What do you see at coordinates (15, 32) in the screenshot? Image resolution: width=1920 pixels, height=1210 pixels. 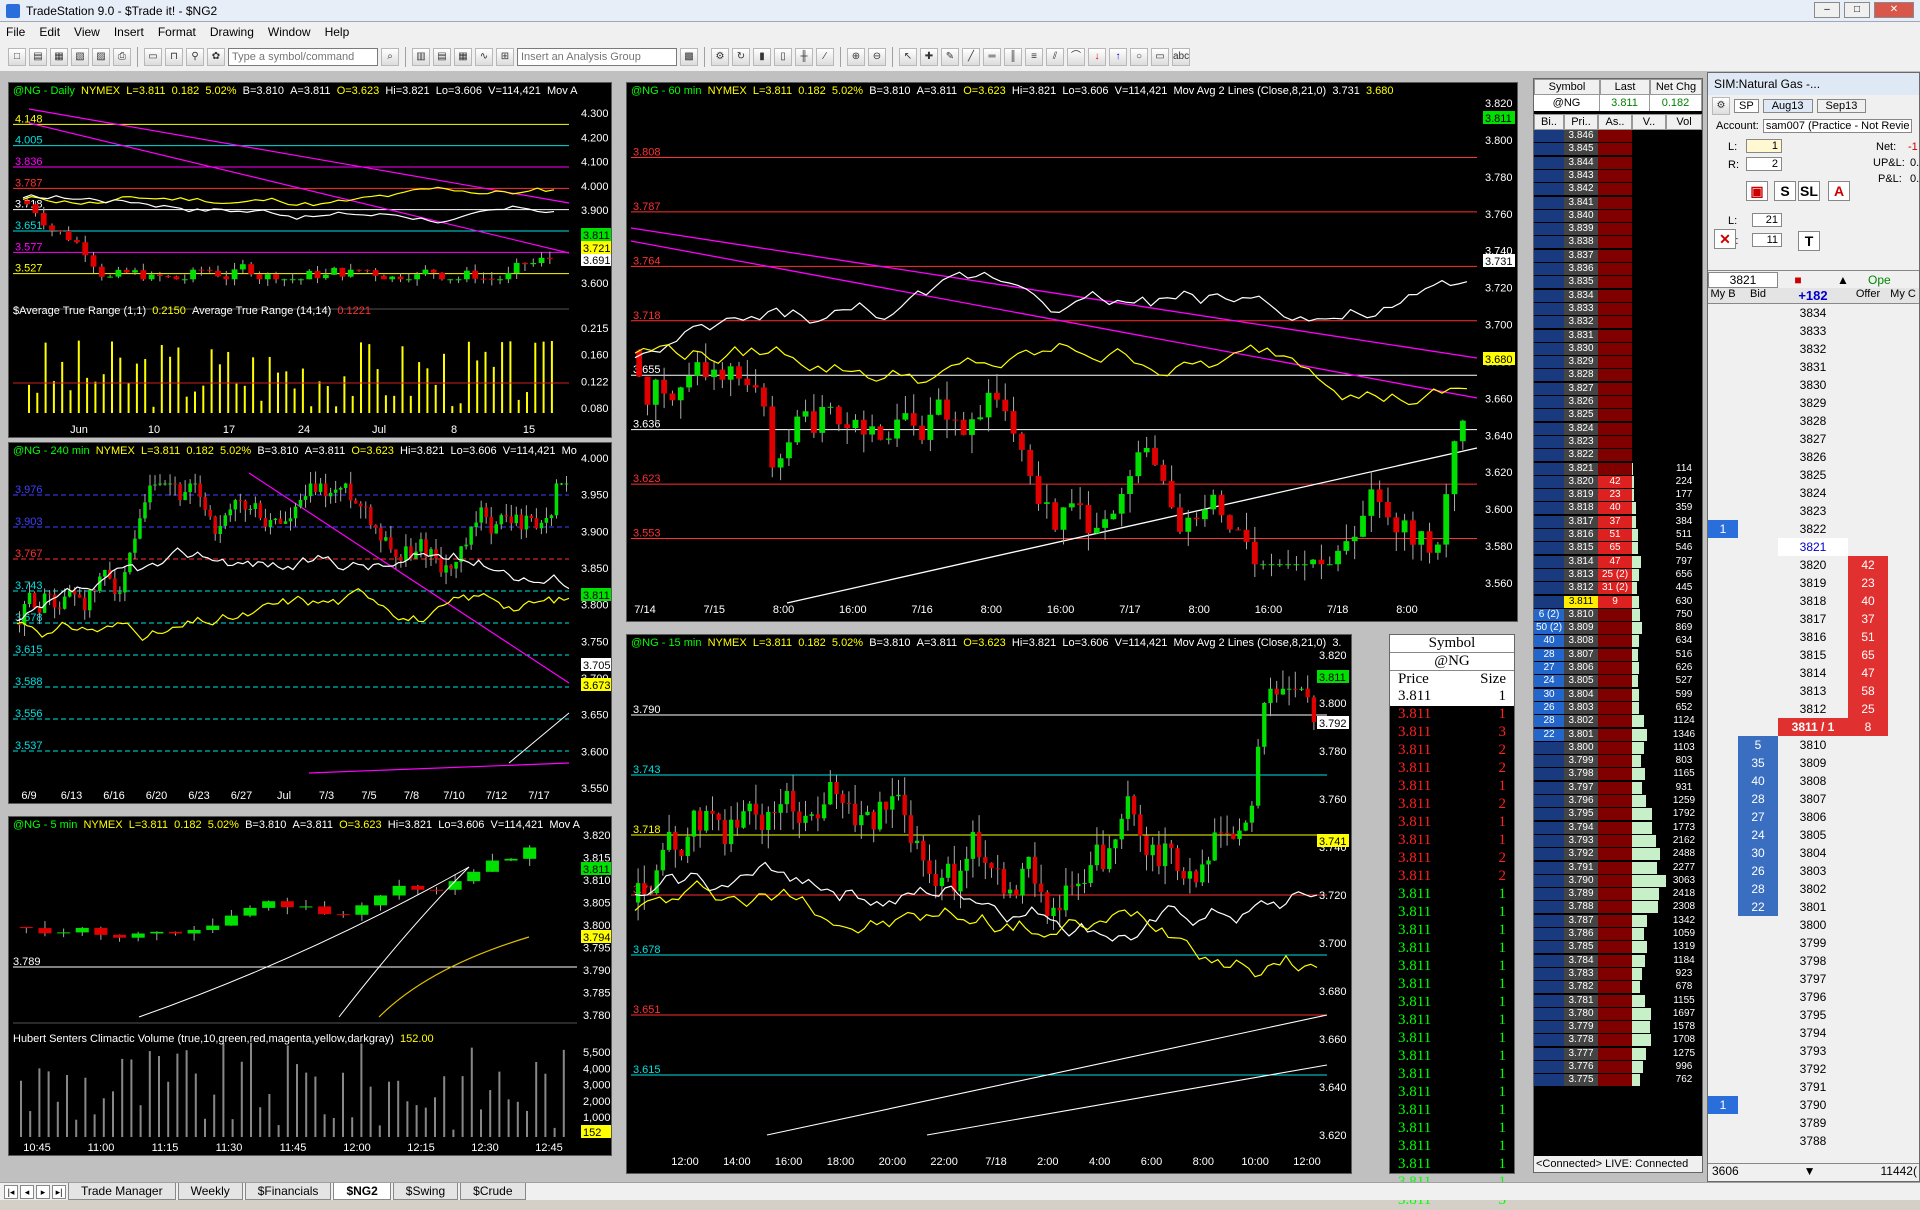 I see `menu-file: File` at bounding box center [15, 32].